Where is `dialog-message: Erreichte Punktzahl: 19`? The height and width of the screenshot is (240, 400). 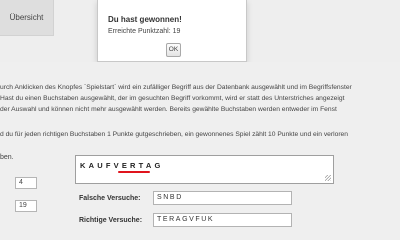
dialog-message: Erreichte Punktzahl: 19 is located at coordinates (144, 31).